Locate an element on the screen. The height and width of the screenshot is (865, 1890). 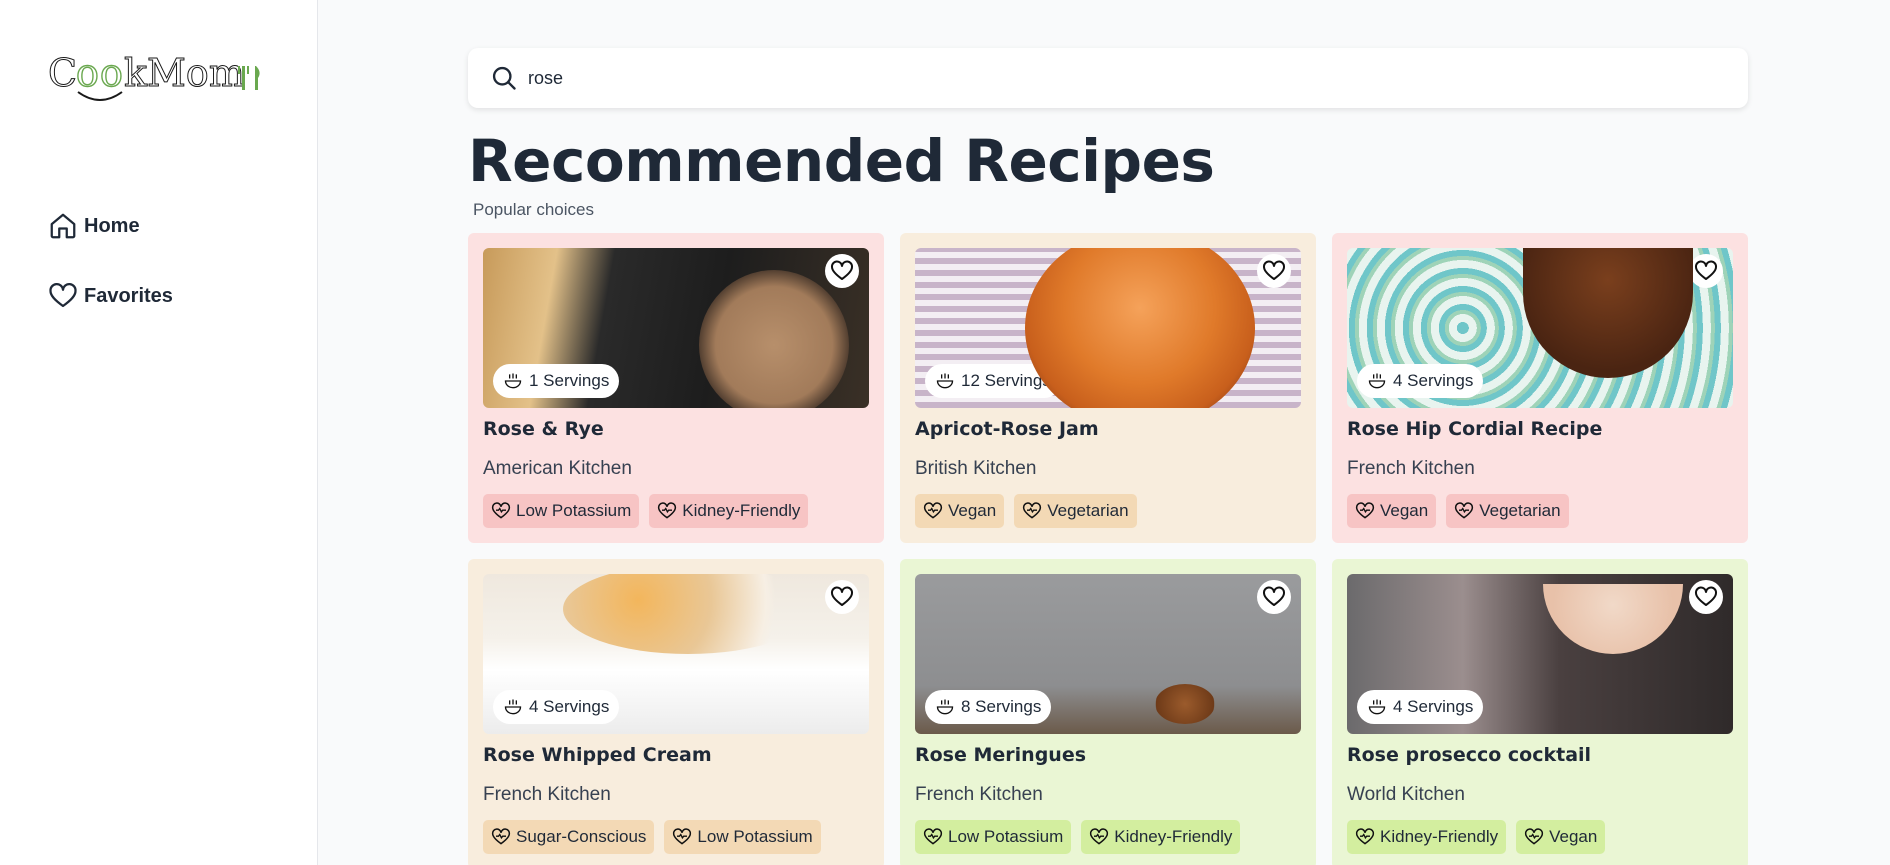
search-bar is located at coordinates (1108, 78).